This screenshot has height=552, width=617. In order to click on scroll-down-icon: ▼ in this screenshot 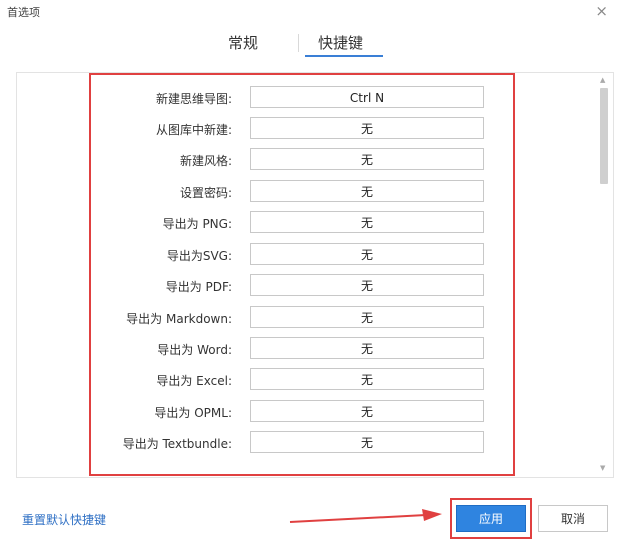, I will do `click(602, 468)`.